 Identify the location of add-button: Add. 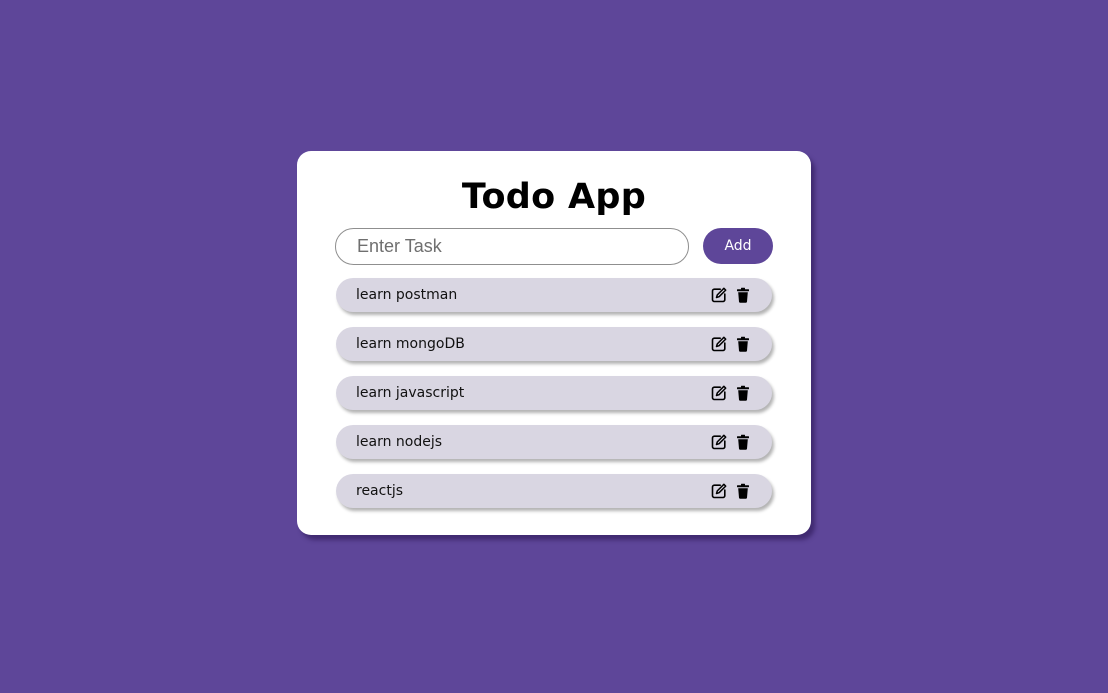
(738, 246).